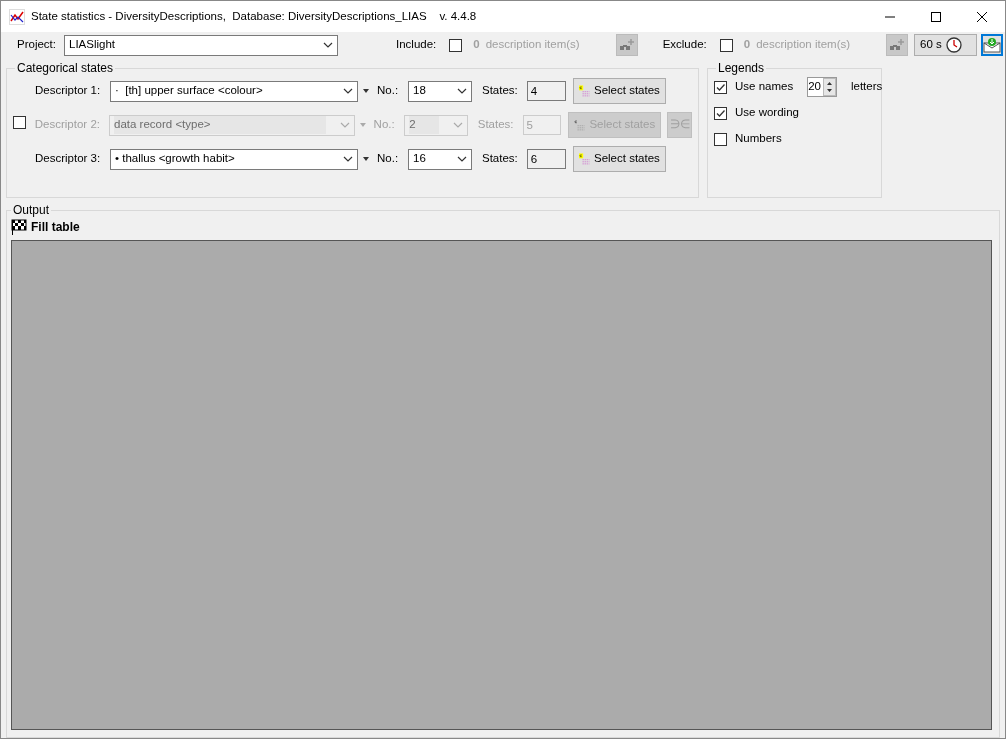  Describe the element at coordinates (36, 45) in the screenshot. I see `project-label: Project:` at that location.